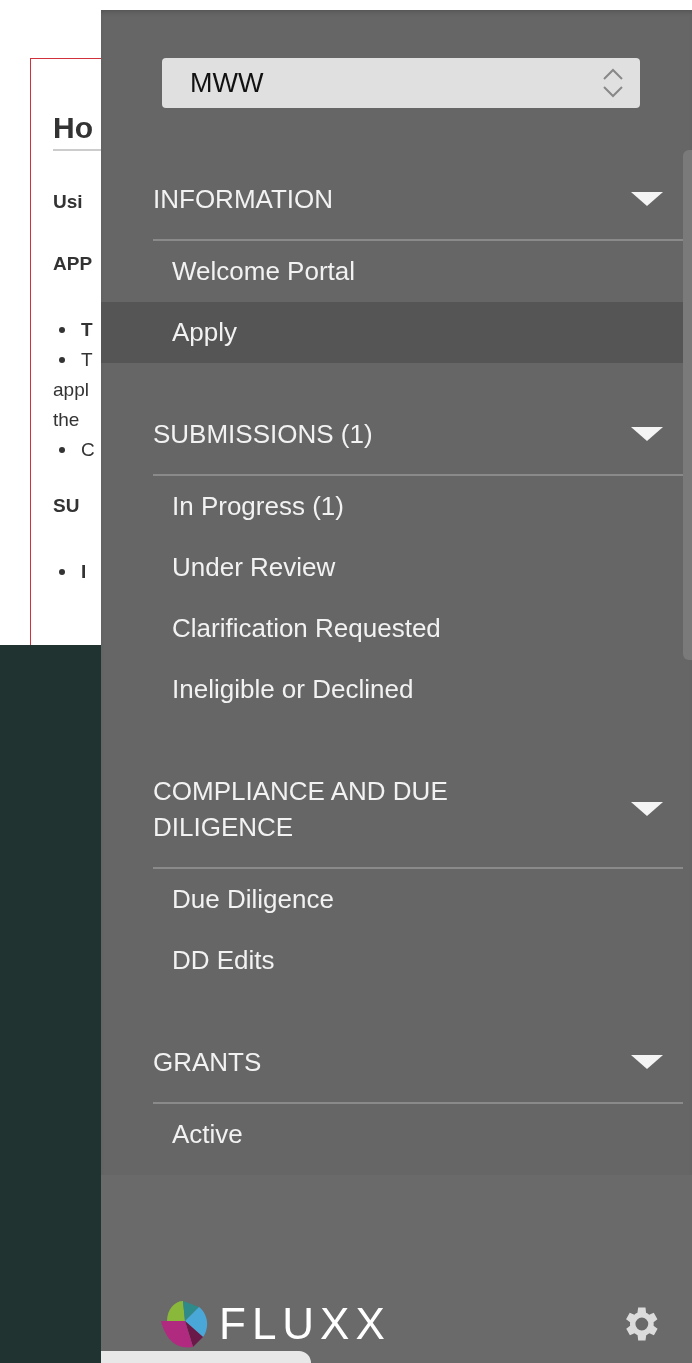 This screenshot has height=1363, width=692. What do you see at coordinates (392, 1134) in the screenshot?
I see `menu-item: Active` at bounding box center [392, 1134].